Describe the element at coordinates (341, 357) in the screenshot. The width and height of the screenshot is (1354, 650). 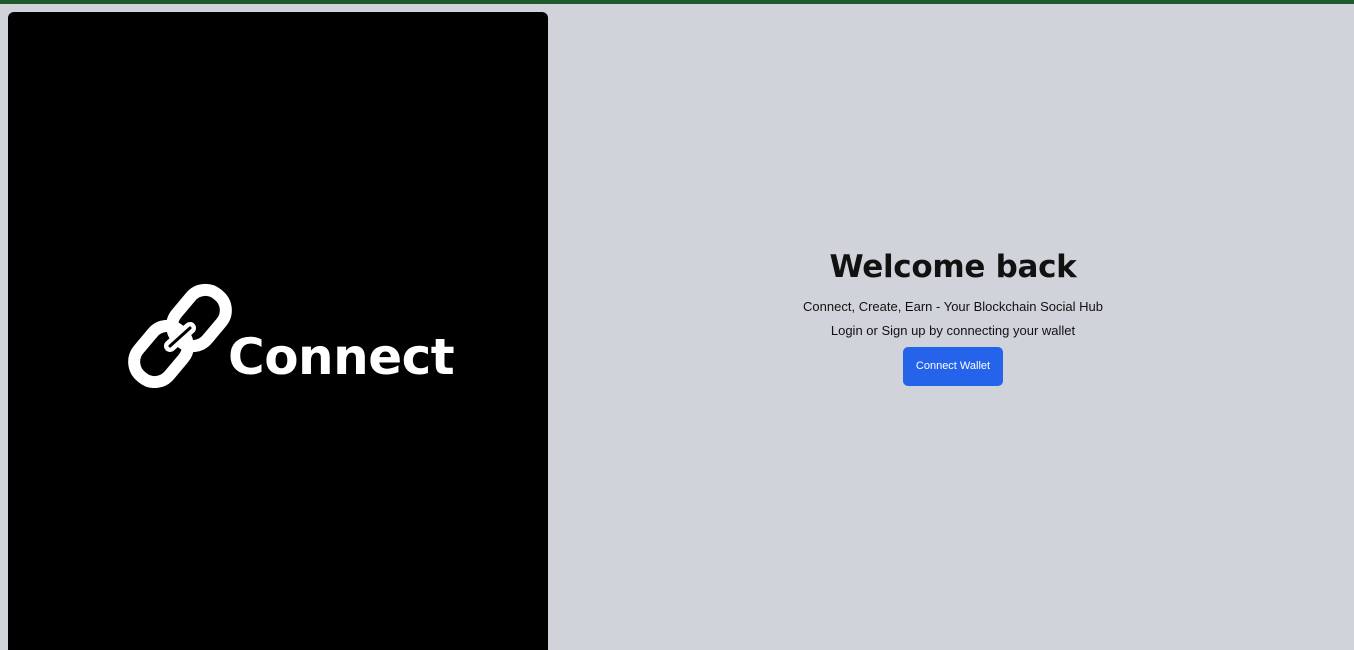
I see `brand-name: Connect` at that location.